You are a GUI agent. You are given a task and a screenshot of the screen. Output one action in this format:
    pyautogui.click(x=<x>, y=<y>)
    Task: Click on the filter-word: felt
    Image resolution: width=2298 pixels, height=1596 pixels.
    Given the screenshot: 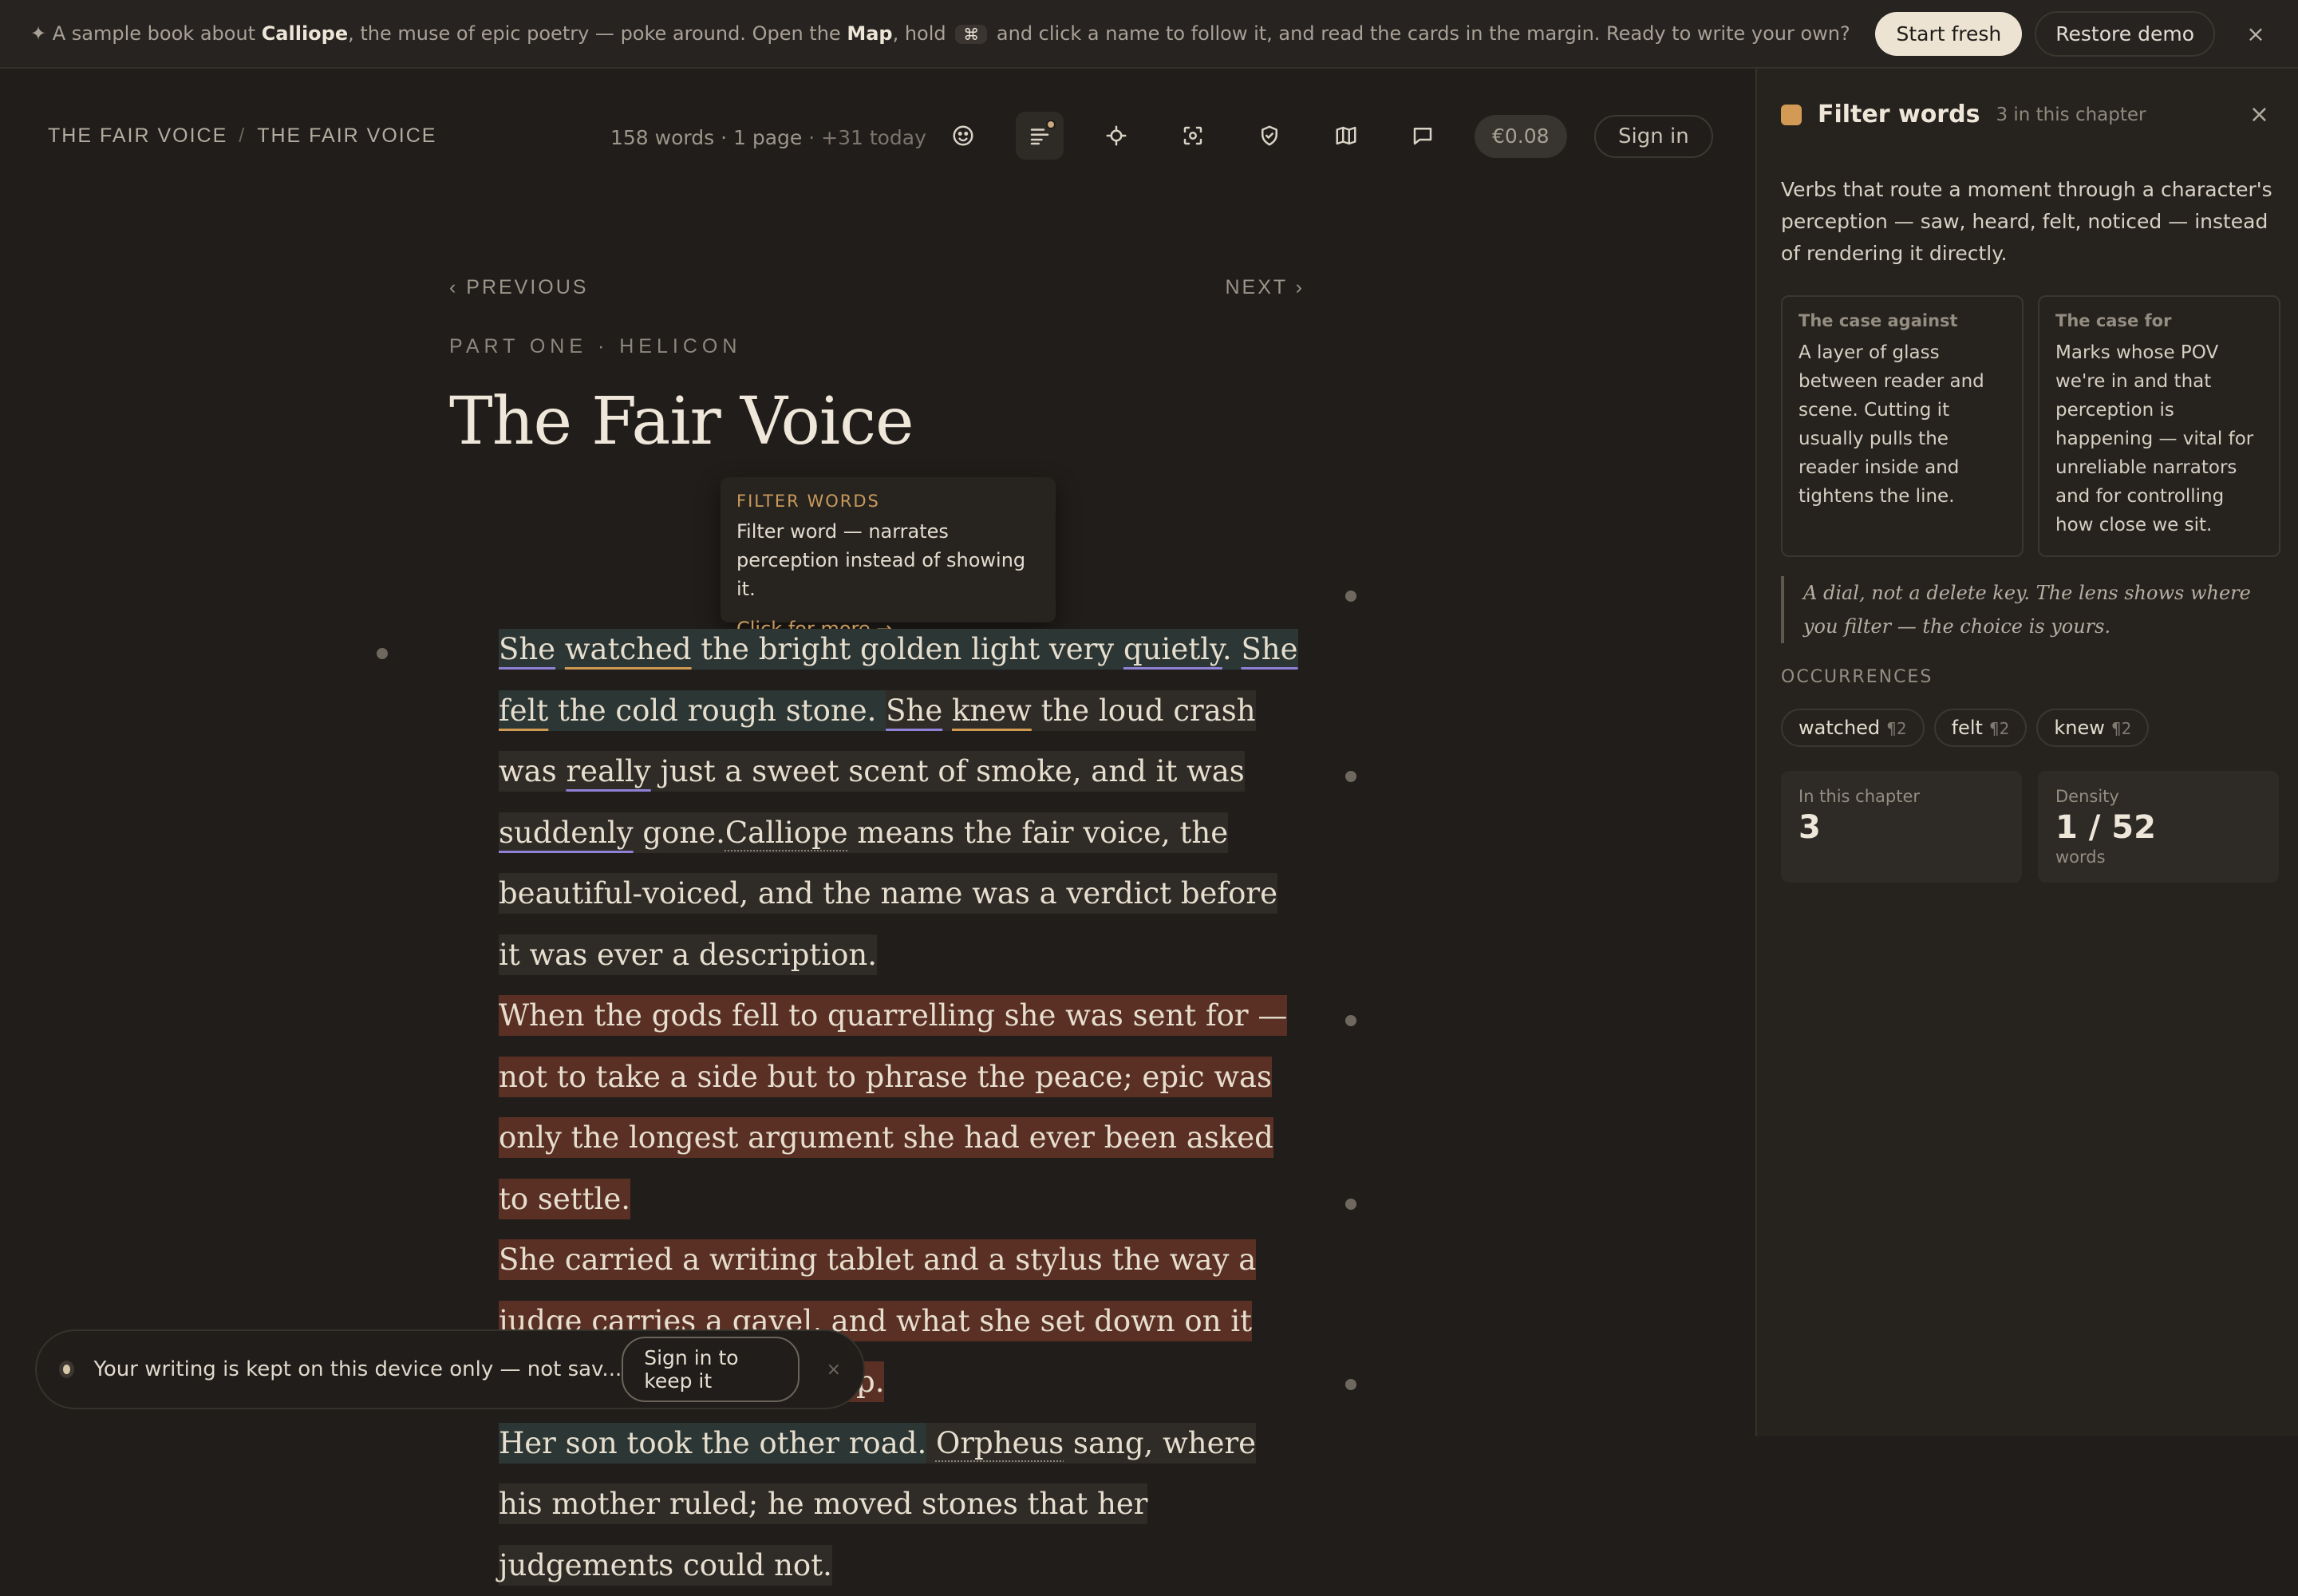 What is the action you would take?
    pyautogui.click(x=524, y=710)
    